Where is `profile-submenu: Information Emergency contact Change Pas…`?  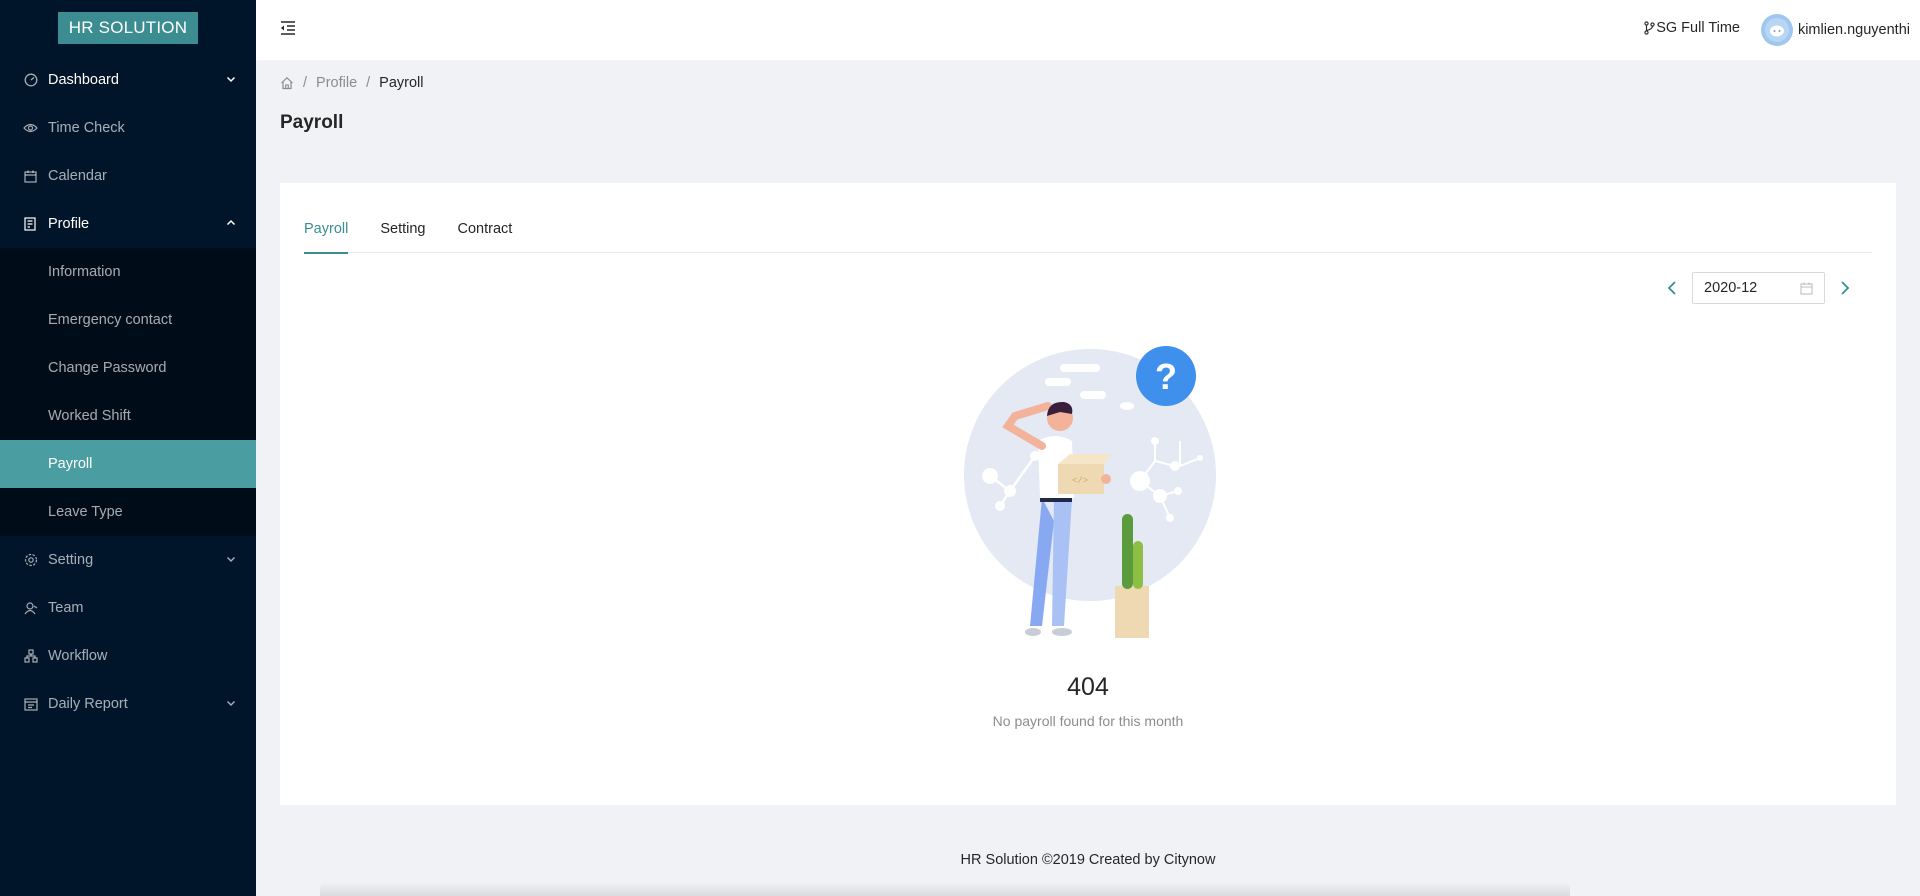 profile-submenu: Information Emergency contact Change Pas… is located at coordinates (128, 392).